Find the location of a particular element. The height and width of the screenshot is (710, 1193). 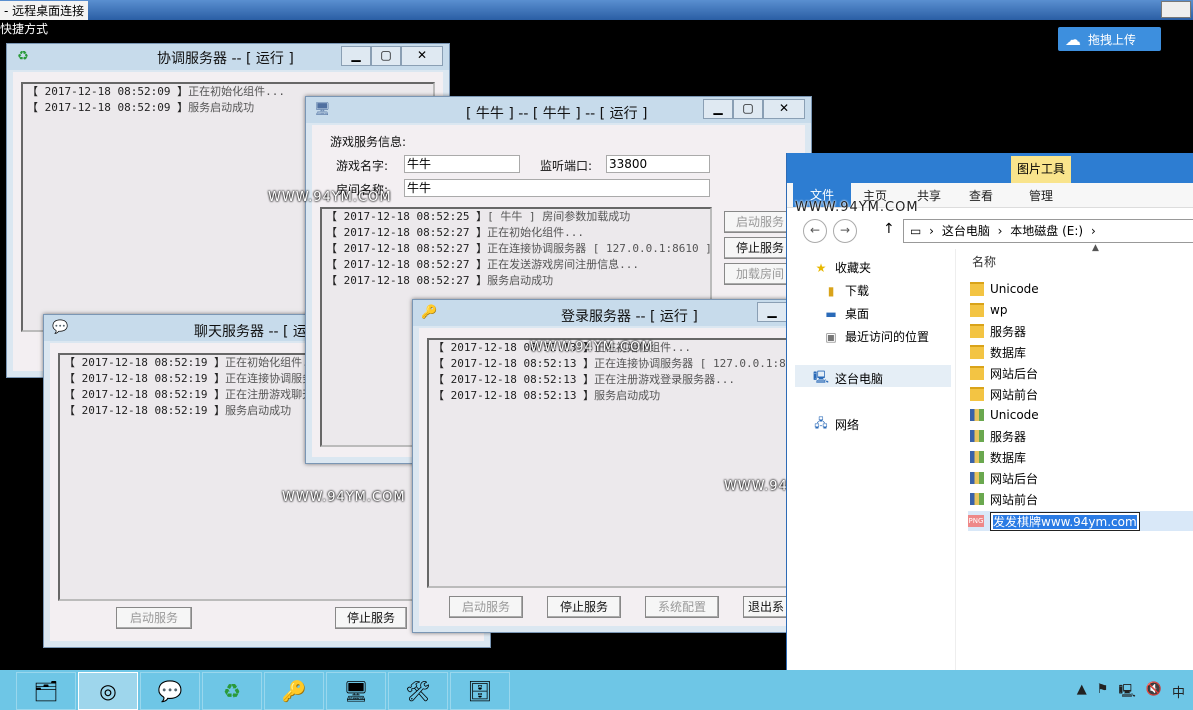

archive-icon is located at coordinates (977, 457).